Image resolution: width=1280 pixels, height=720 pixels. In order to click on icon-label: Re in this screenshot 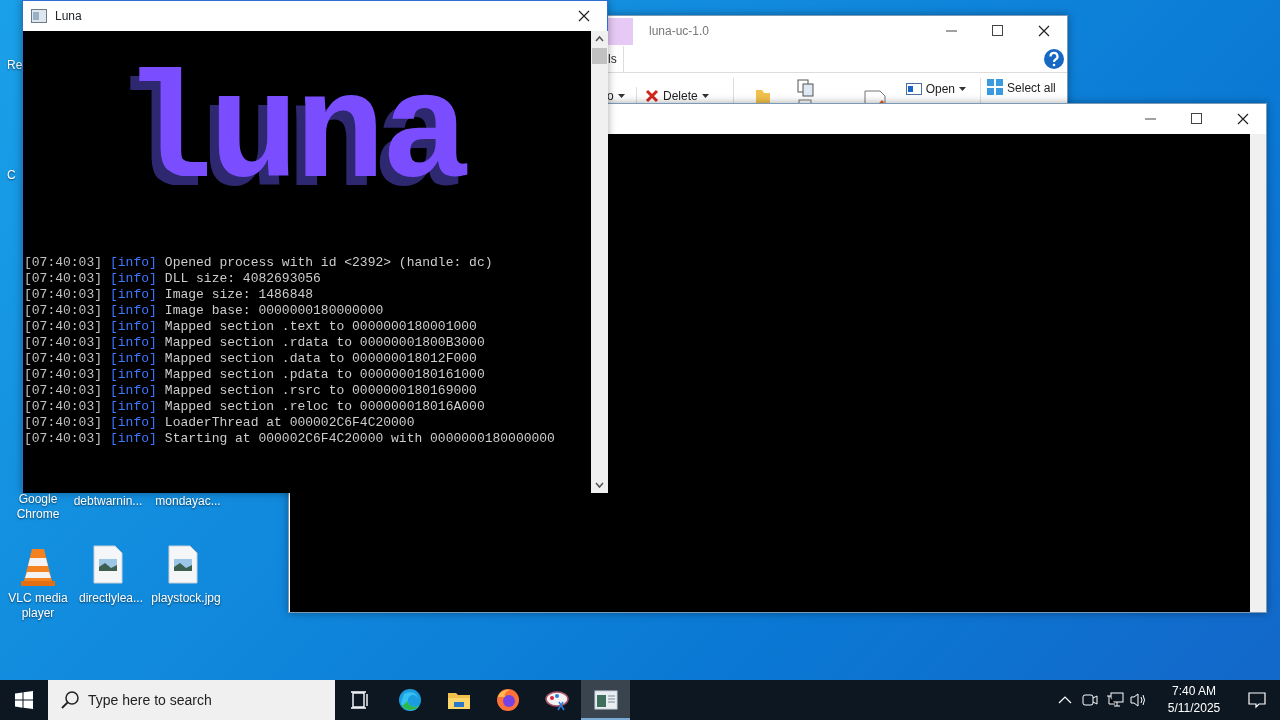, I will do `click(11, 65)`.